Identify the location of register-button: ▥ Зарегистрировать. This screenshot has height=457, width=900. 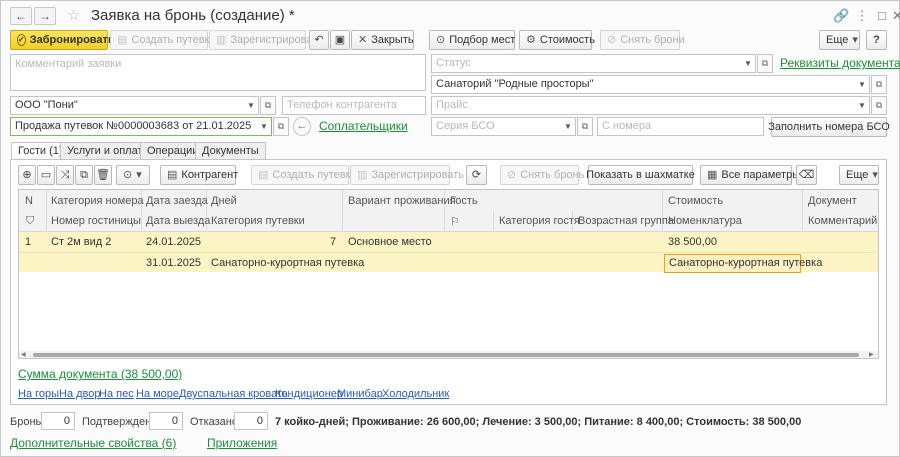
(266, 40).